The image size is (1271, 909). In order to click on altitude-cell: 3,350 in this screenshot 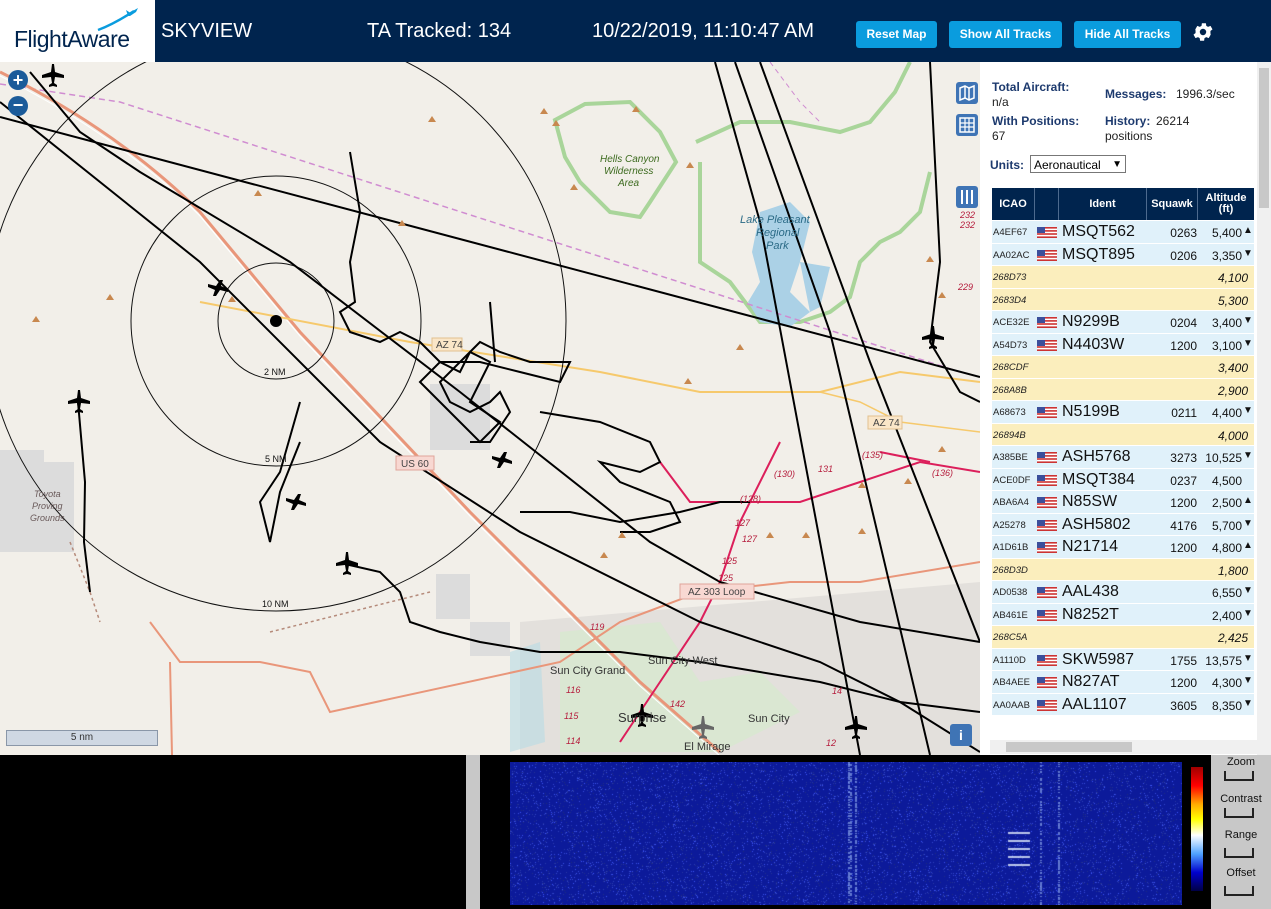, I will do `click(1226, 255)`.